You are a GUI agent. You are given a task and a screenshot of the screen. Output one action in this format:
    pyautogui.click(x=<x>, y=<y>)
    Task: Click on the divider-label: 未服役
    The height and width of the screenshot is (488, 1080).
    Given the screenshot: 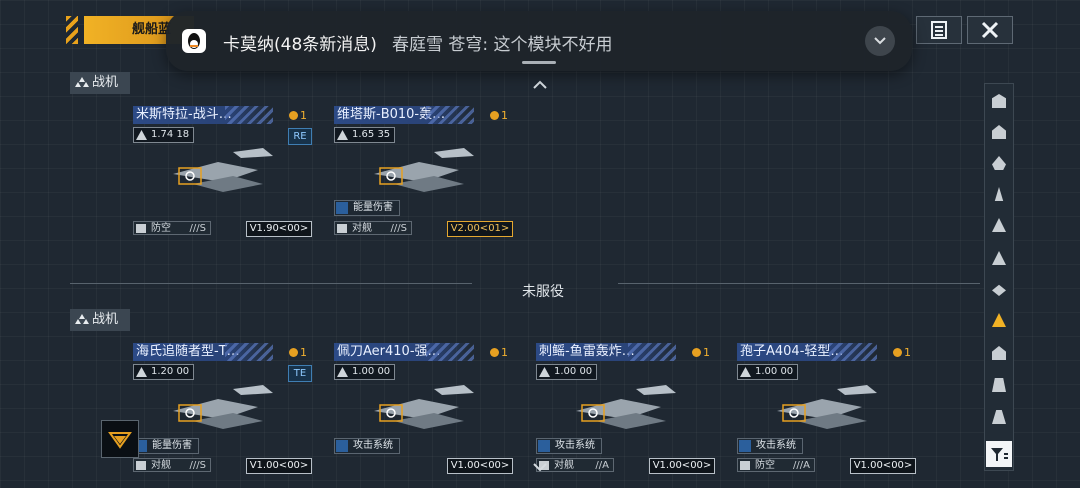 What is the action you would take?
    pyautogui.click(x=543, y=292)
    